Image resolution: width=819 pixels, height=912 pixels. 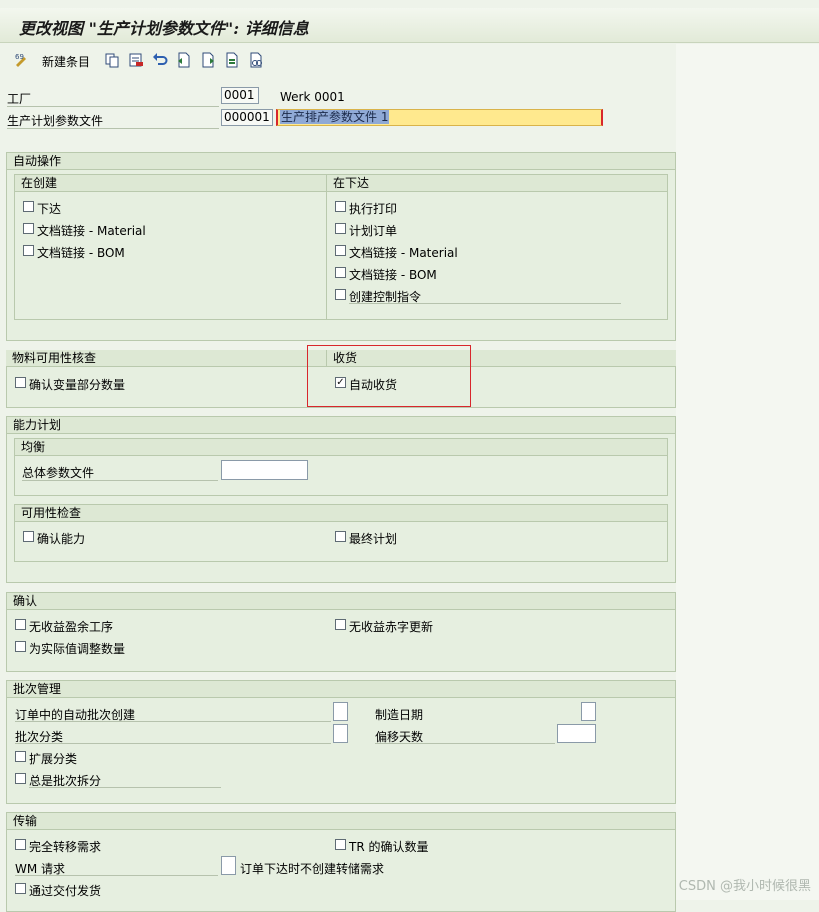 I want to click on copy-icon, so click(x=112, y=60).